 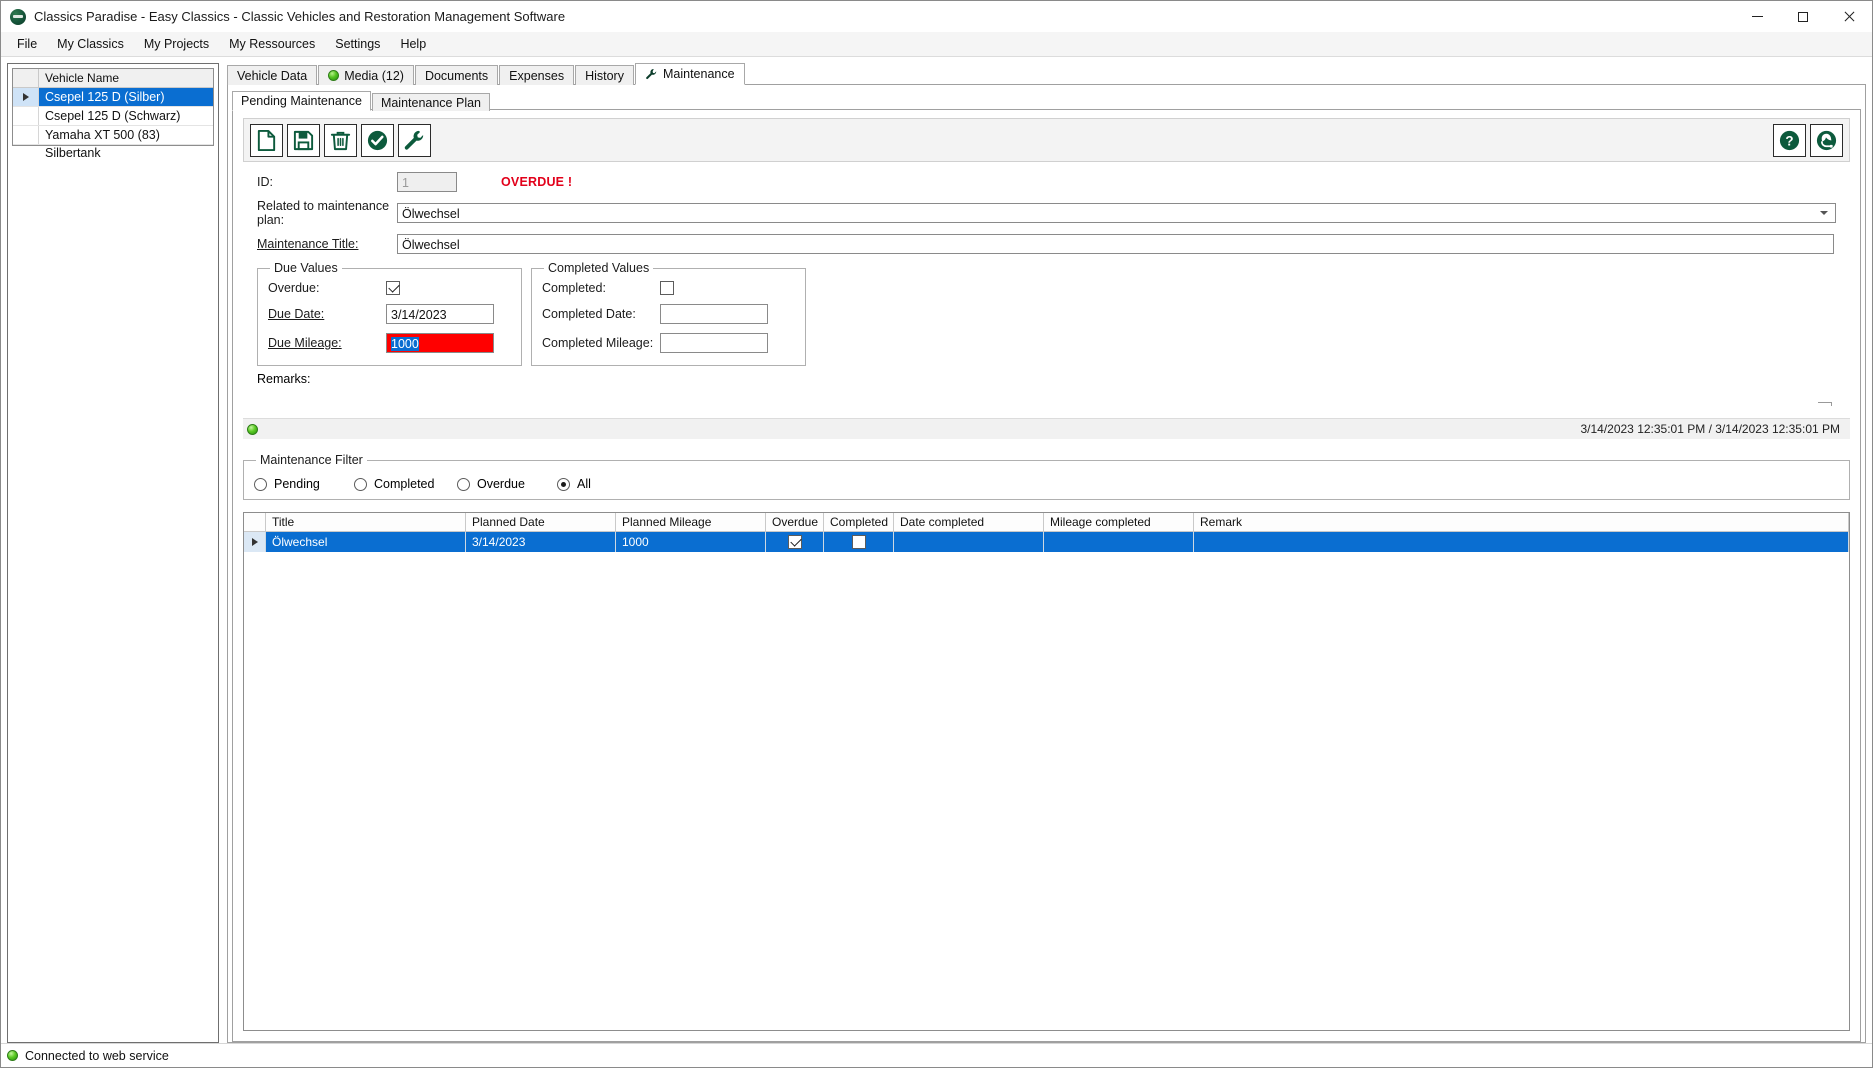 I want to click on filter-label: Completed, so click(x=404, y=484).